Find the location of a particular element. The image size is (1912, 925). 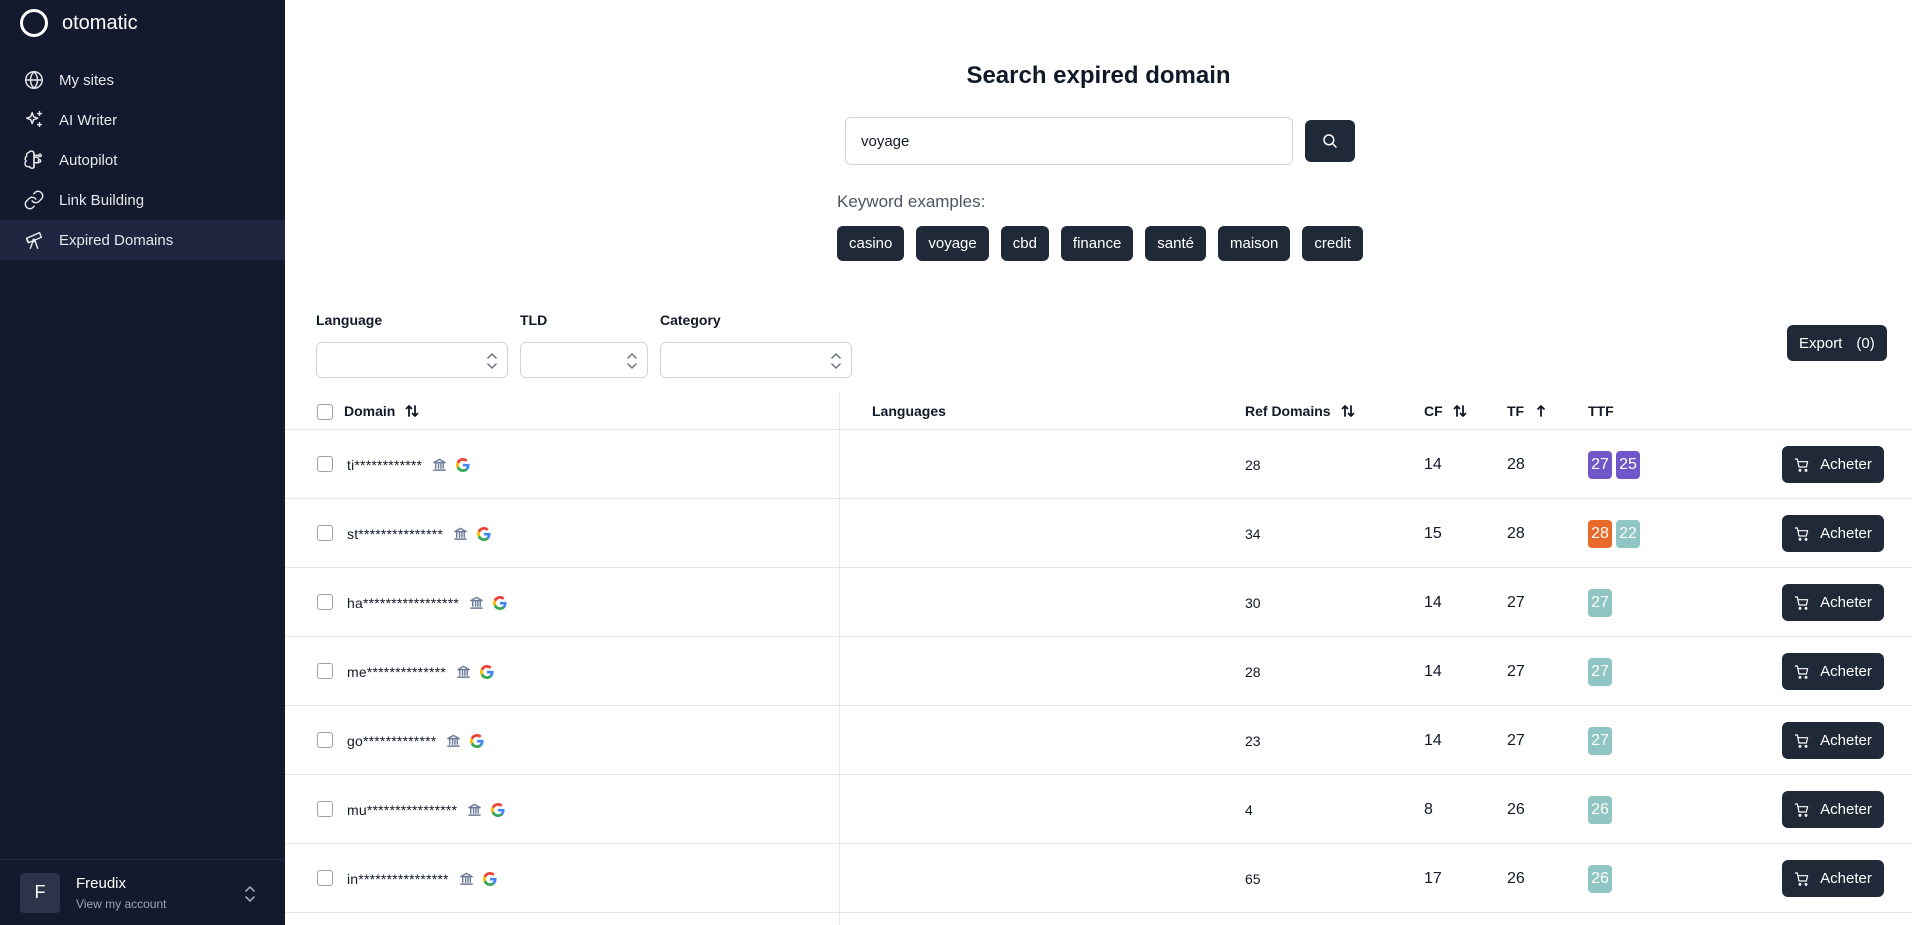

keyword-chip: casino is located at coordinates (871, 243).